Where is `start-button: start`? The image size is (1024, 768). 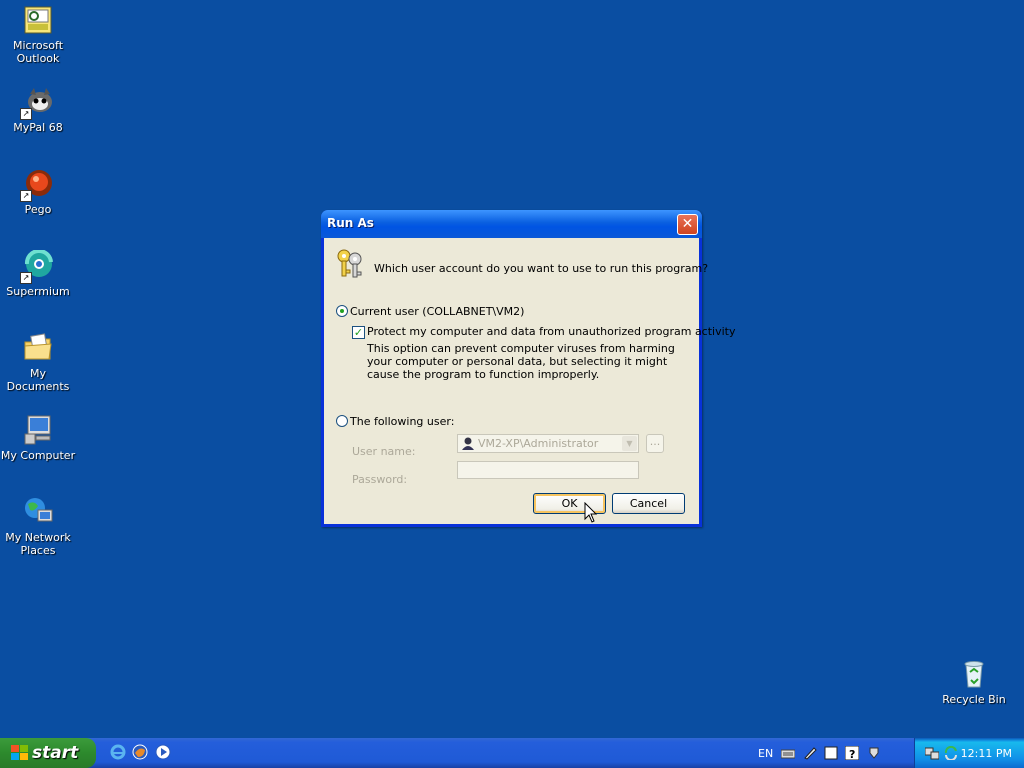
start-button: start is located at coordinates (48, 753).